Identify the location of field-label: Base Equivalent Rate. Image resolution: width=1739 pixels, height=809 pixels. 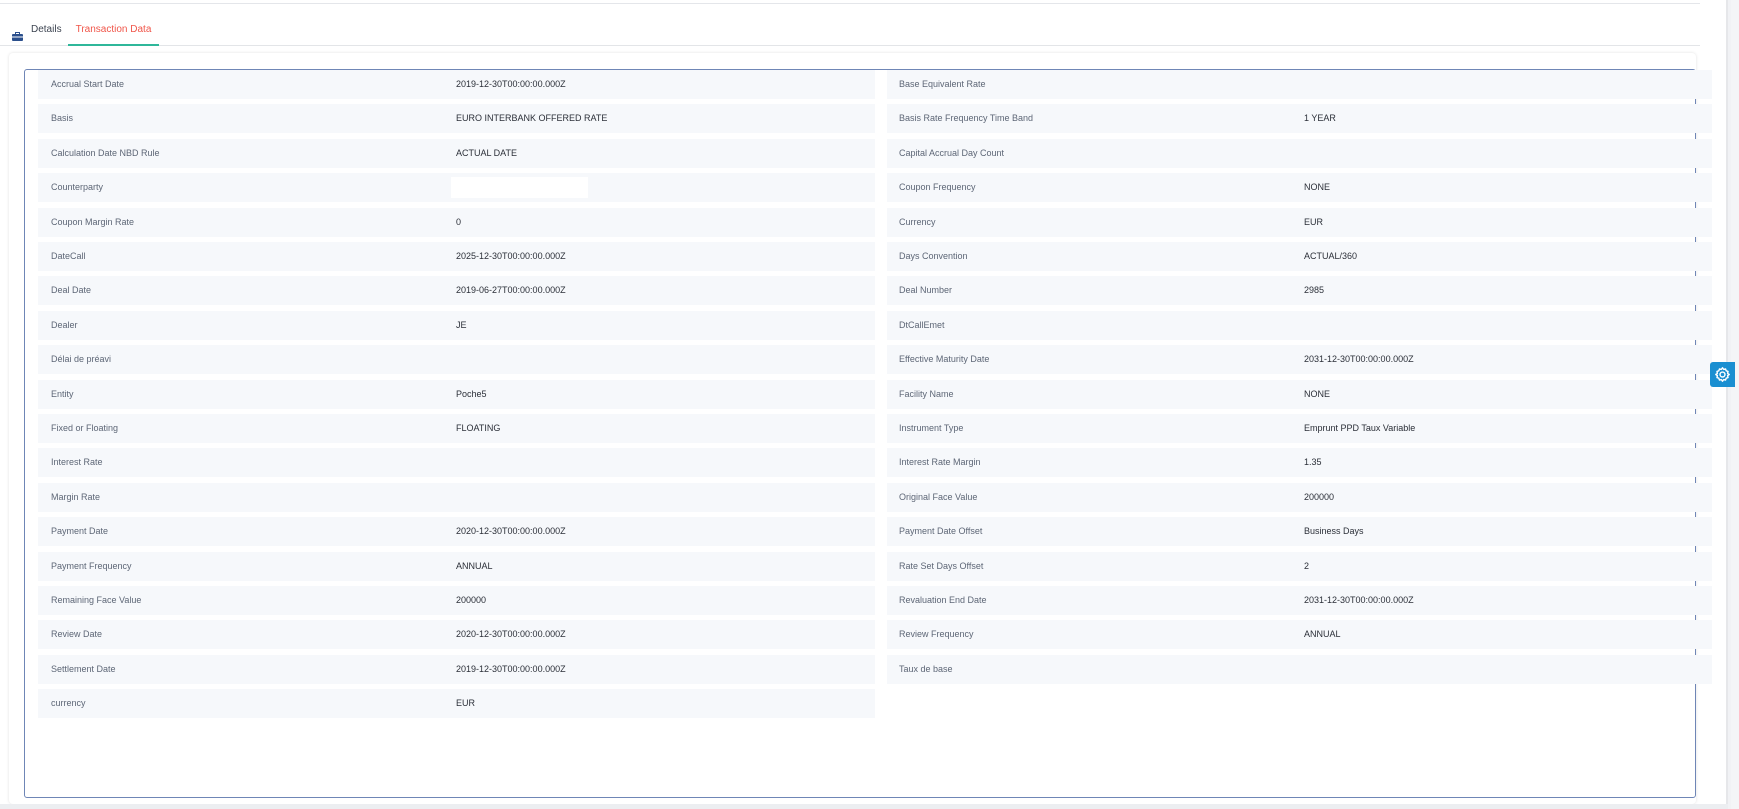
(942, 84).